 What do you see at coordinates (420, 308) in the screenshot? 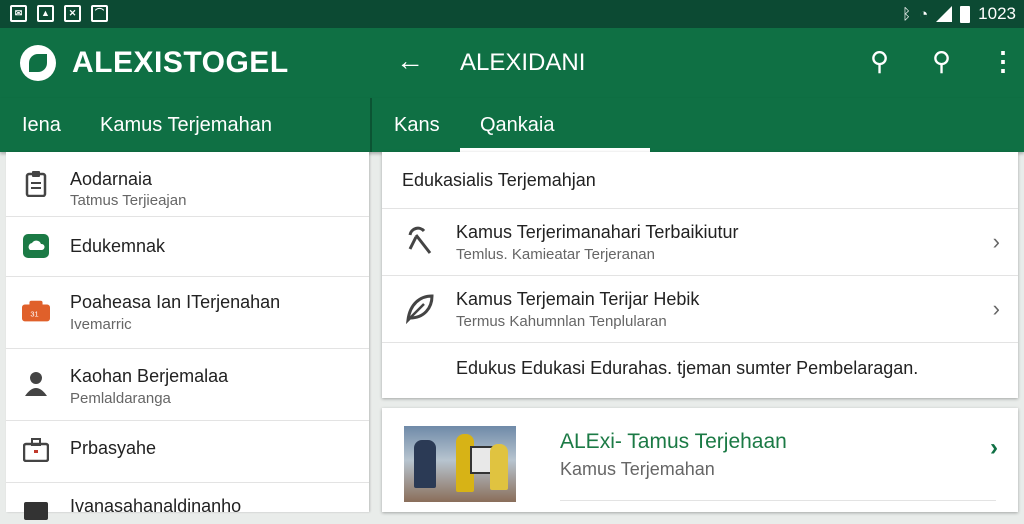
I see `leaf-icon` at bounding box center [420, 308].